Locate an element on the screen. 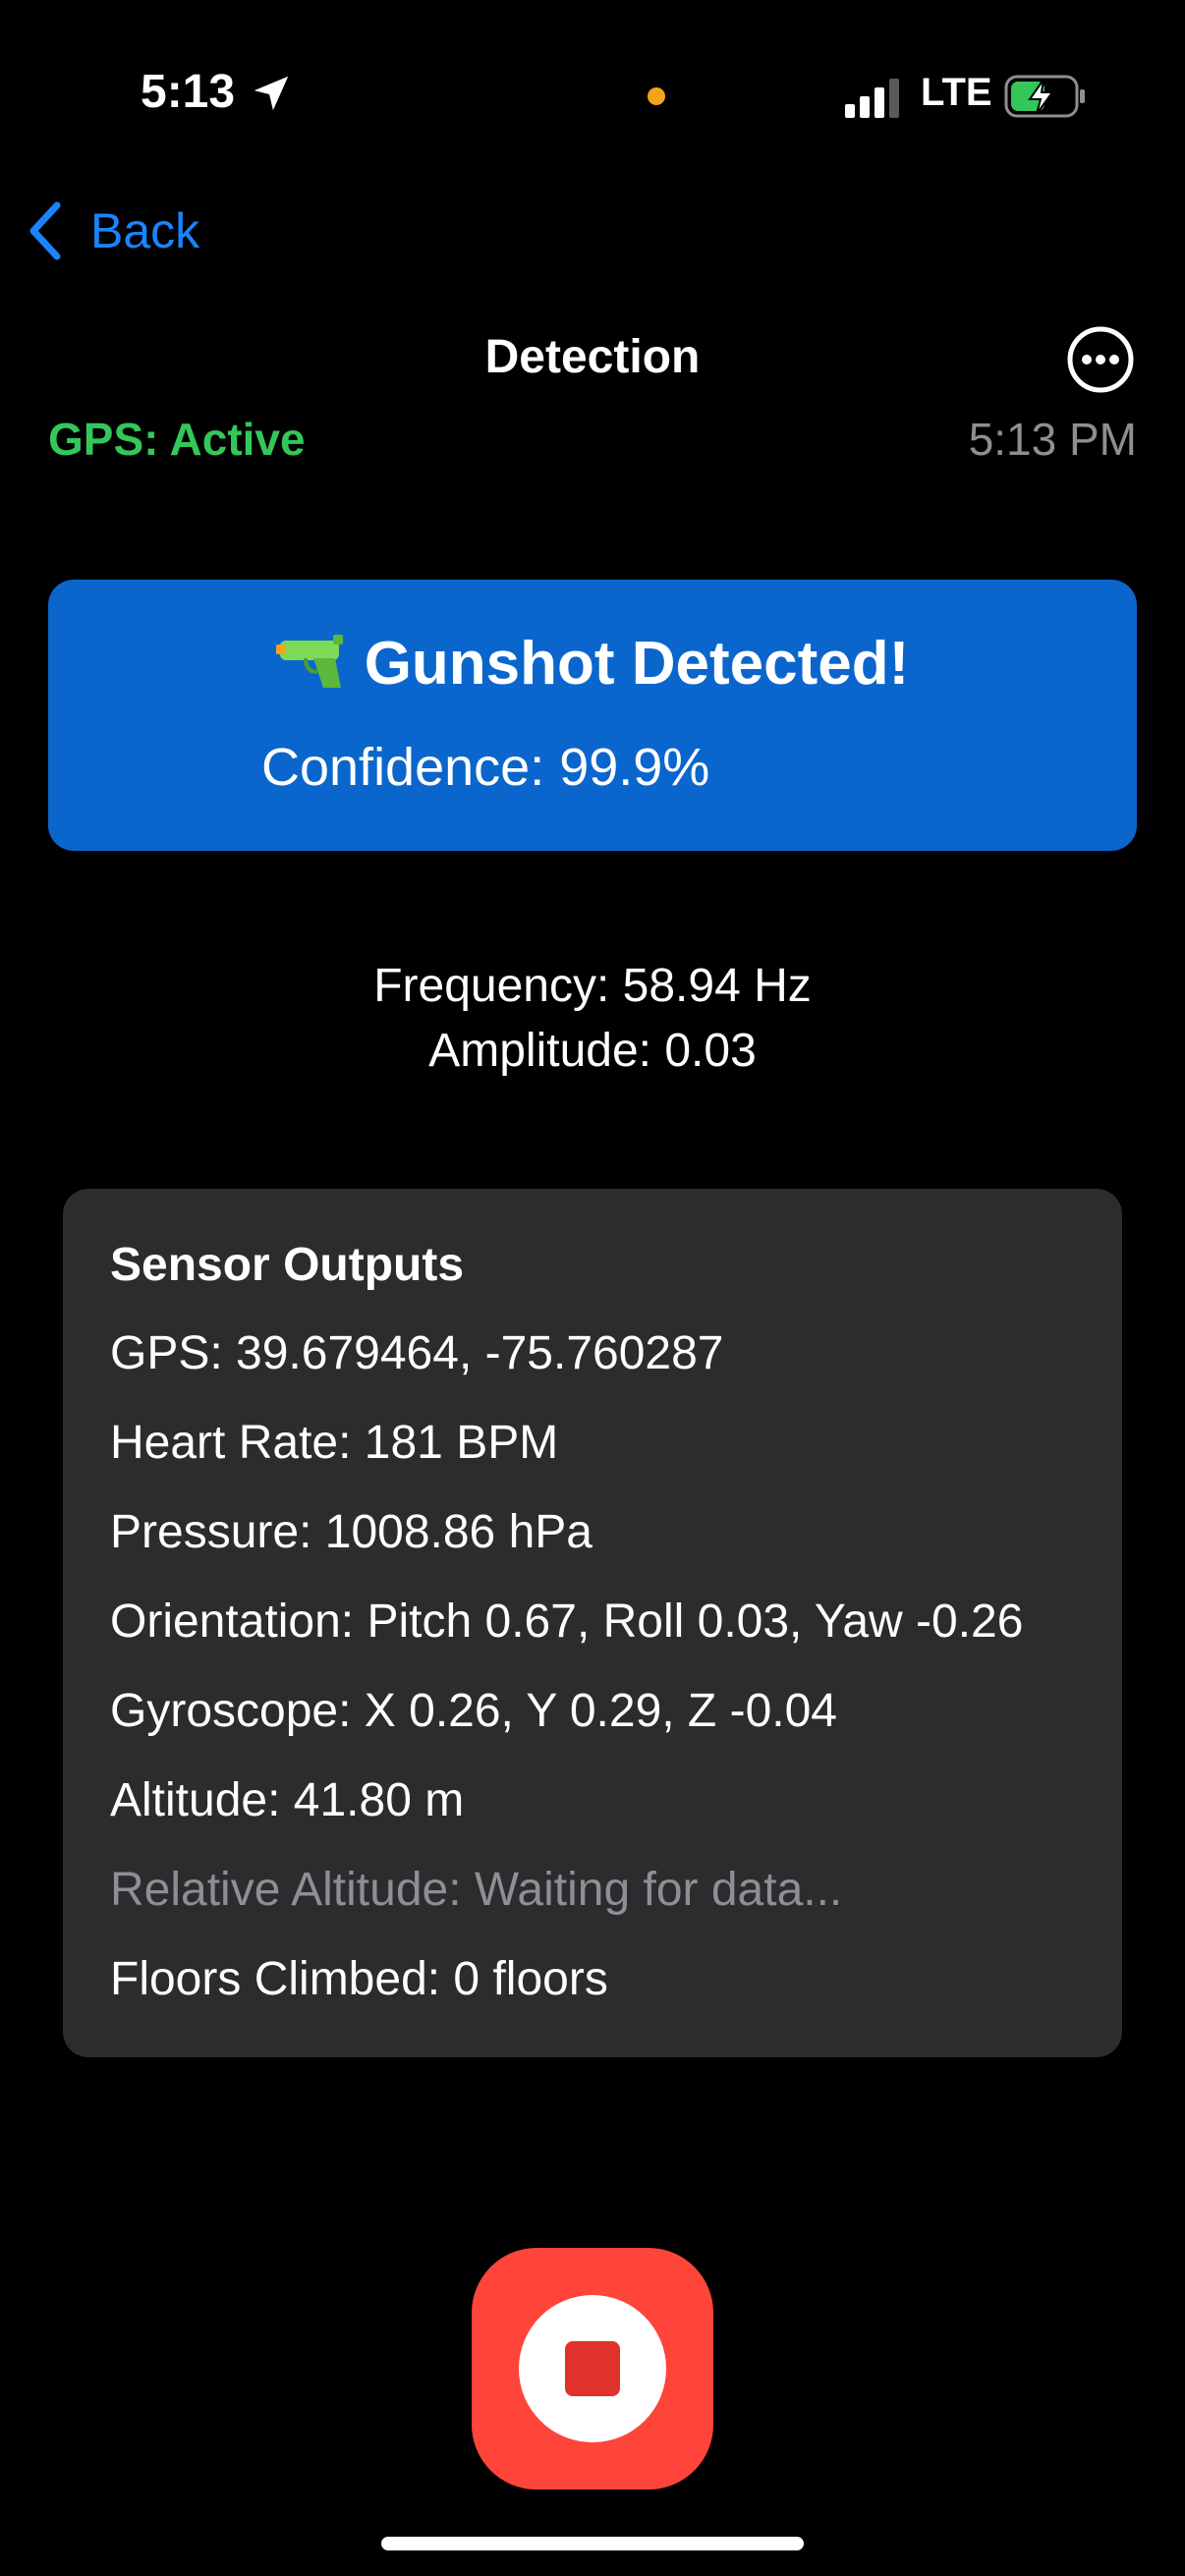 This screenshot has height=2576, width=1185. sensor-gyroscope: Gyroscope: X 0.26, Y 0.29, Z -0.04 is located at coordinates (474, 1711).